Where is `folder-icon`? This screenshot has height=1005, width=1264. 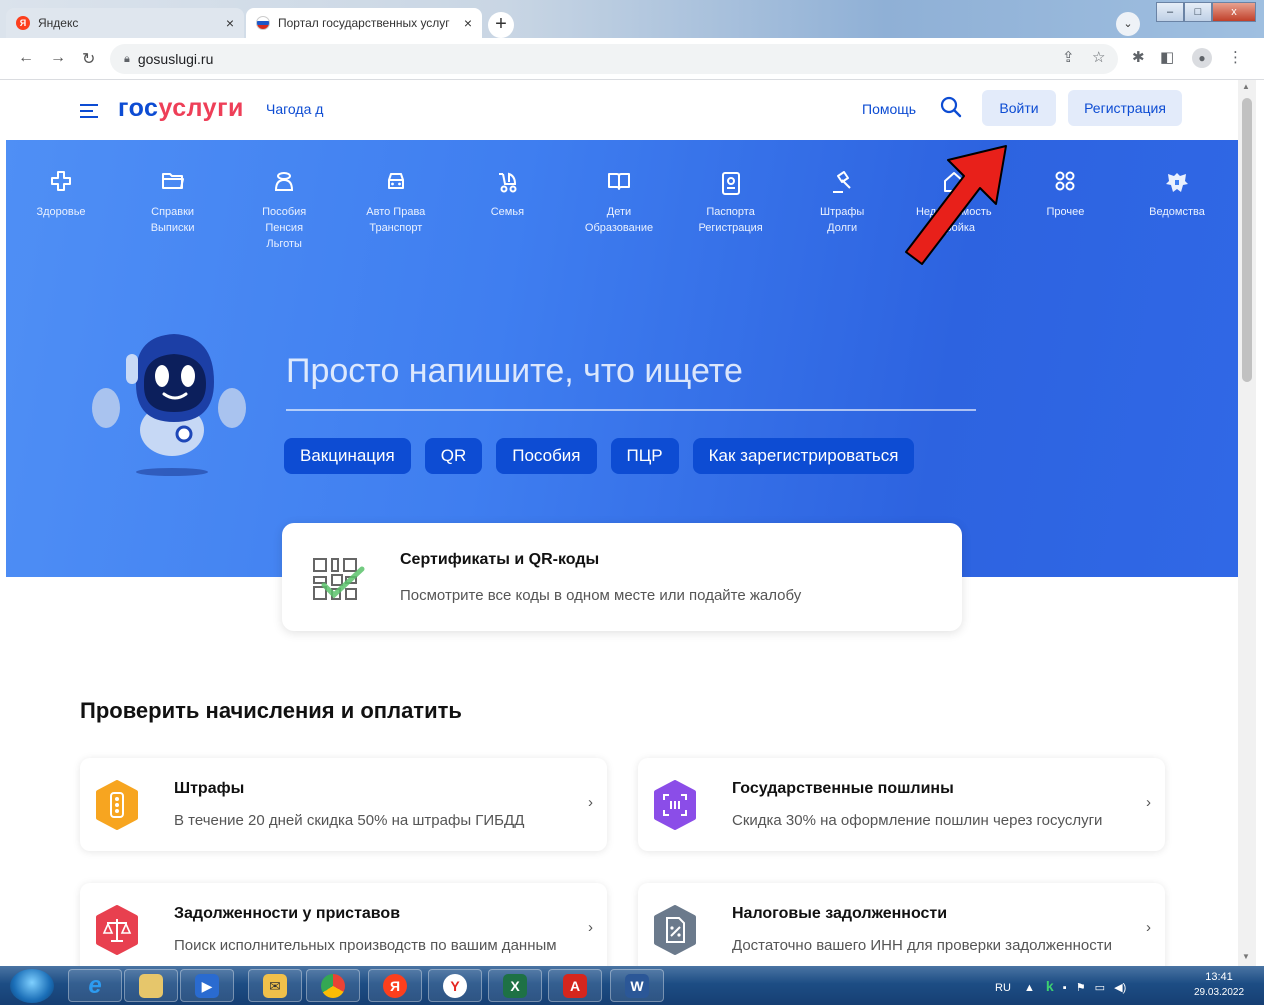 folder-icon is located at coordinates (151, 985).